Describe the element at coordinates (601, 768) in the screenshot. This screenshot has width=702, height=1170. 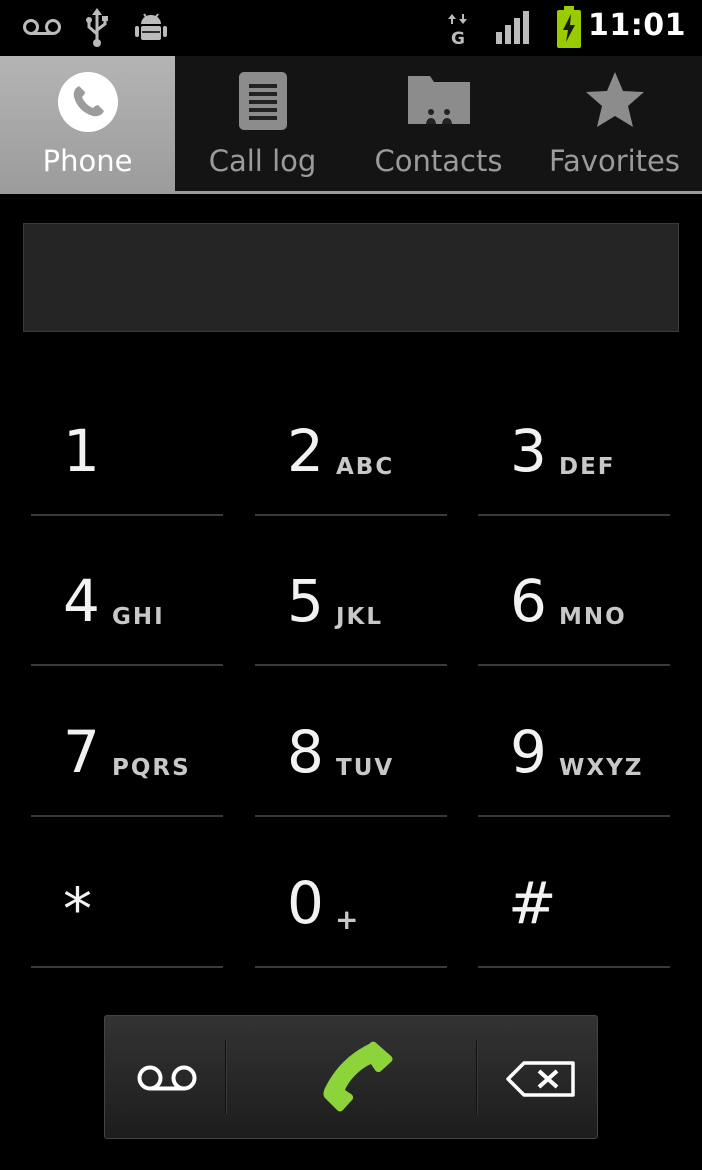
I see `key-letters: WXYZ` at that location.